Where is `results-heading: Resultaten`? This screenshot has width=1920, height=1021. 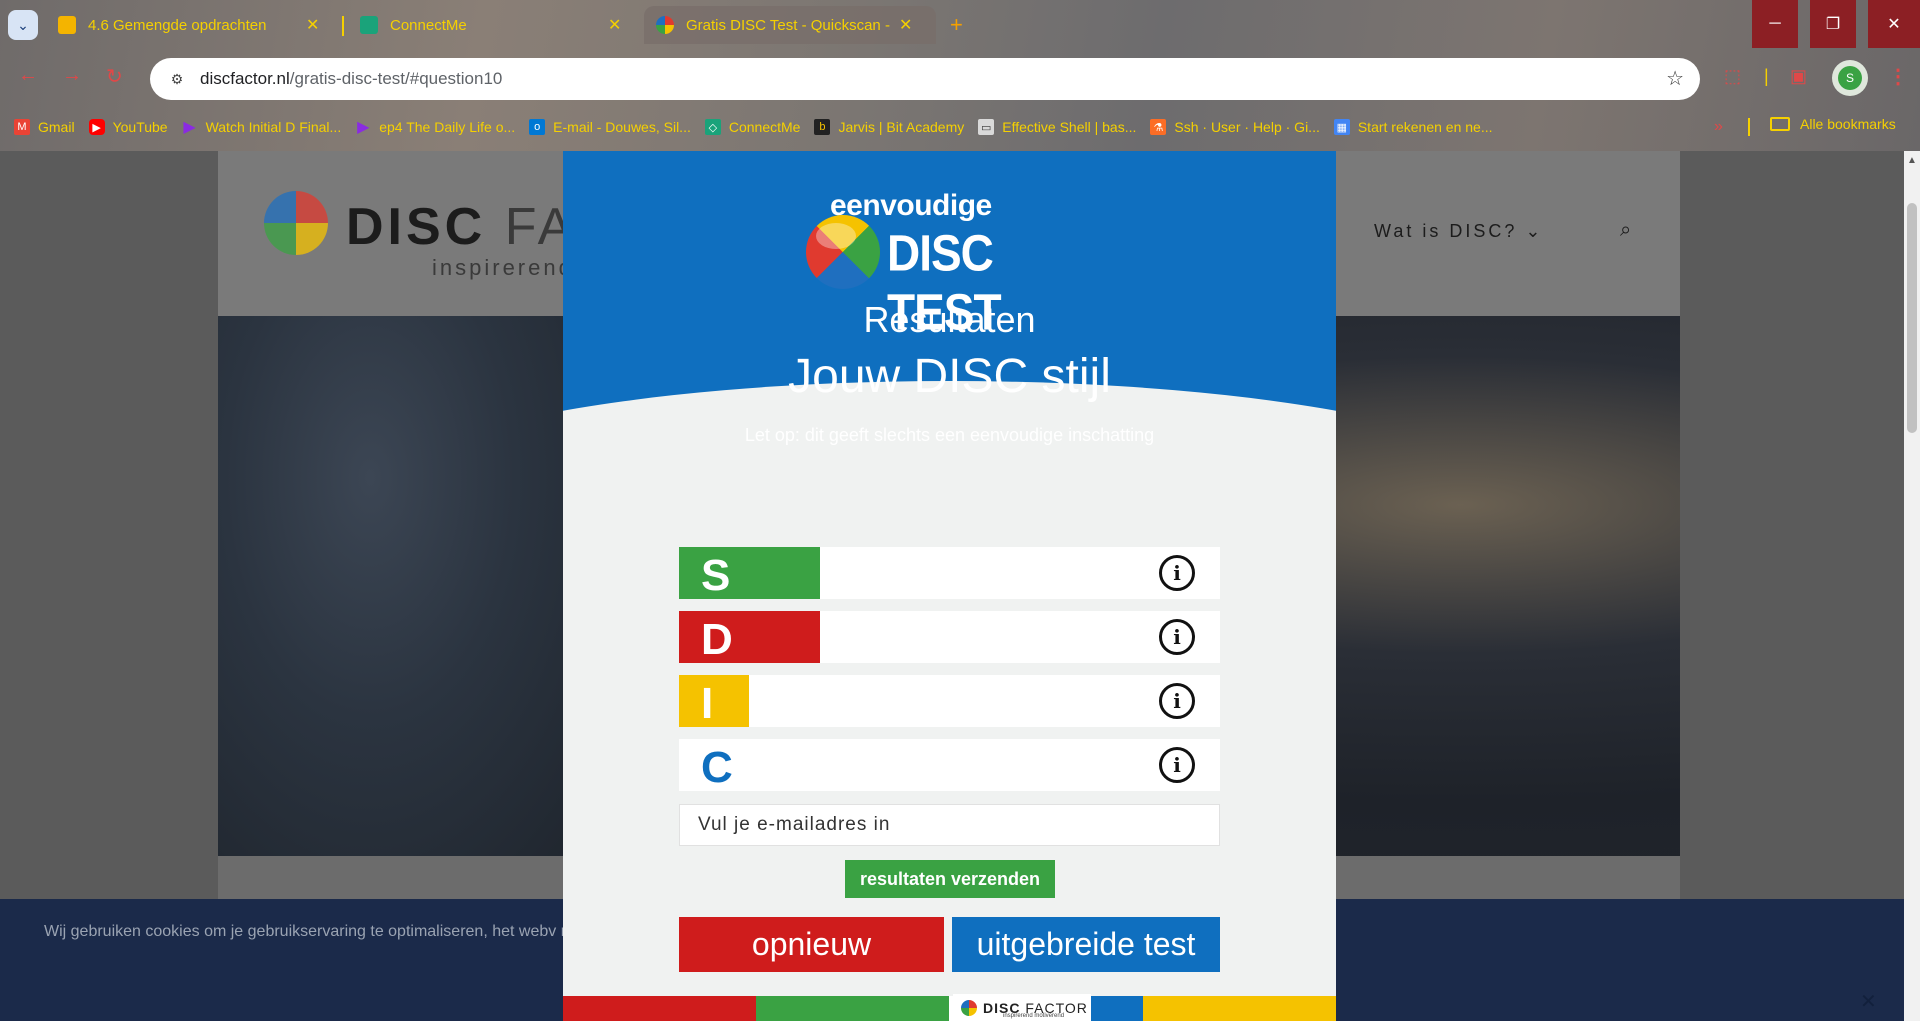
results-heading: Resultaten is located at coordinates (949, 319).